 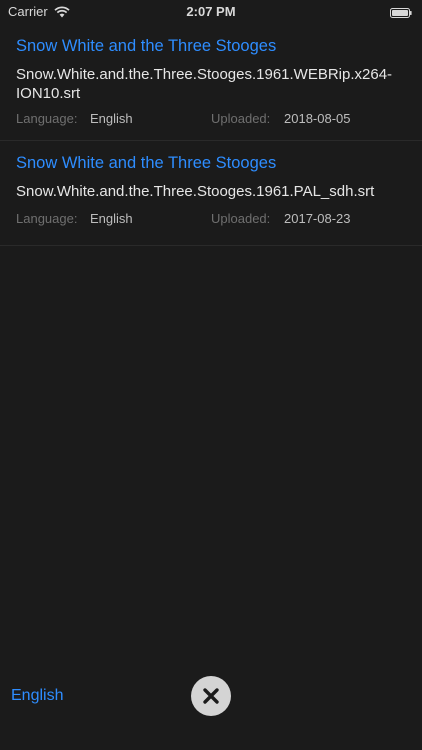 I want to click on status-bar: Carrier 2:07 PM, so click(x=211, y=11).